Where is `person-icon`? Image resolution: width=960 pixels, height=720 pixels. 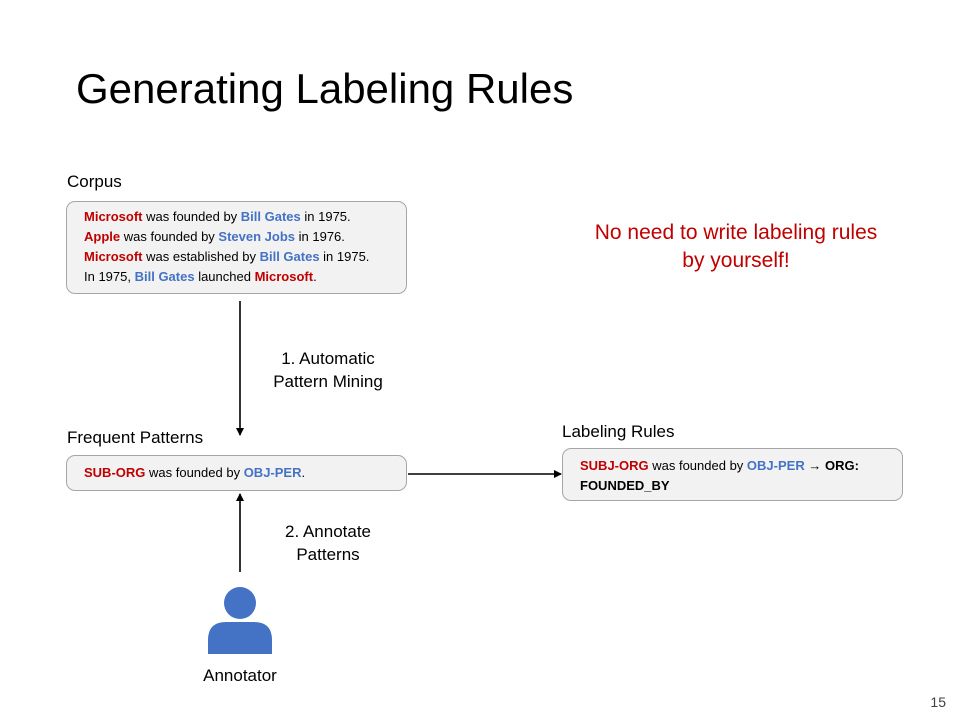 person-icon is located at coordinates (240, 620).